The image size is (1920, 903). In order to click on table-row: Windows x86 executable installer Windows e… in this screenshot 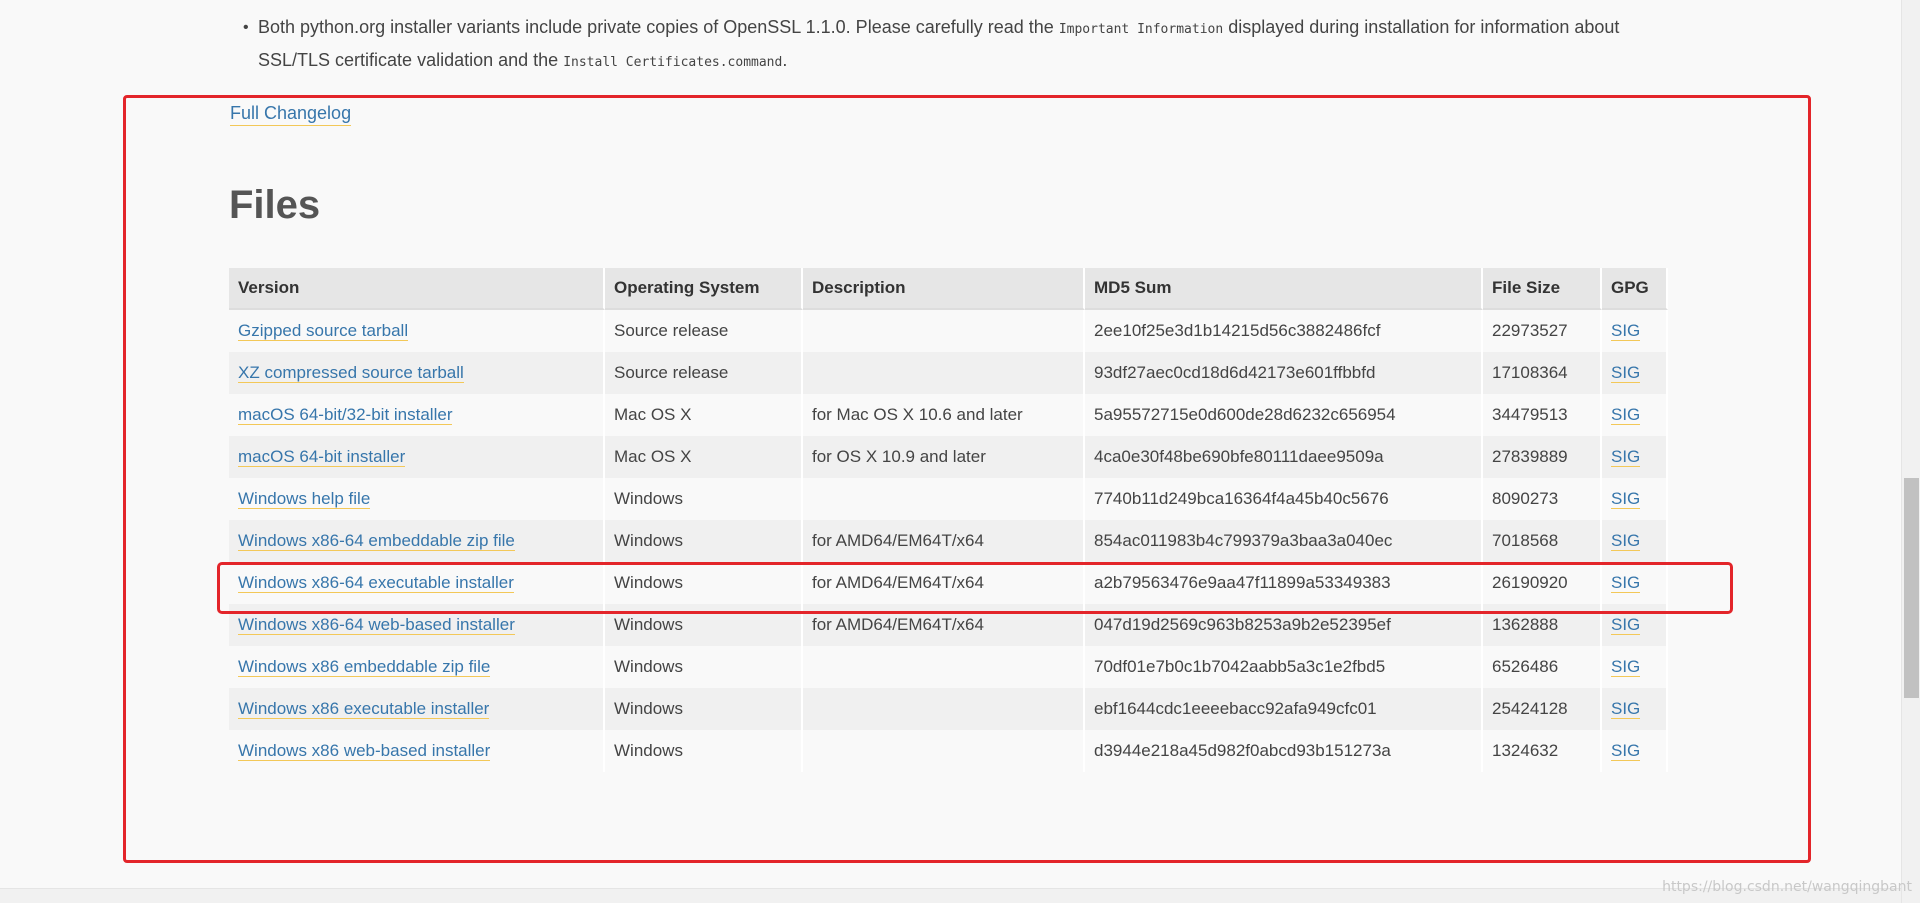, I will do `click(948, 709)`.